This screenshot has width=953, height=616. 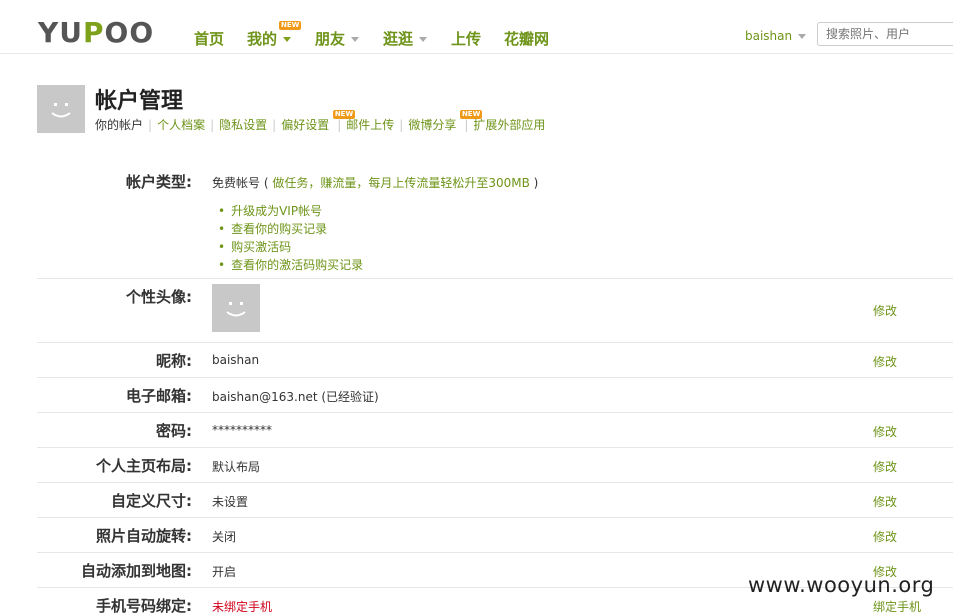 I want to click on nav-upload: 上传, so click(x=466, y=38).